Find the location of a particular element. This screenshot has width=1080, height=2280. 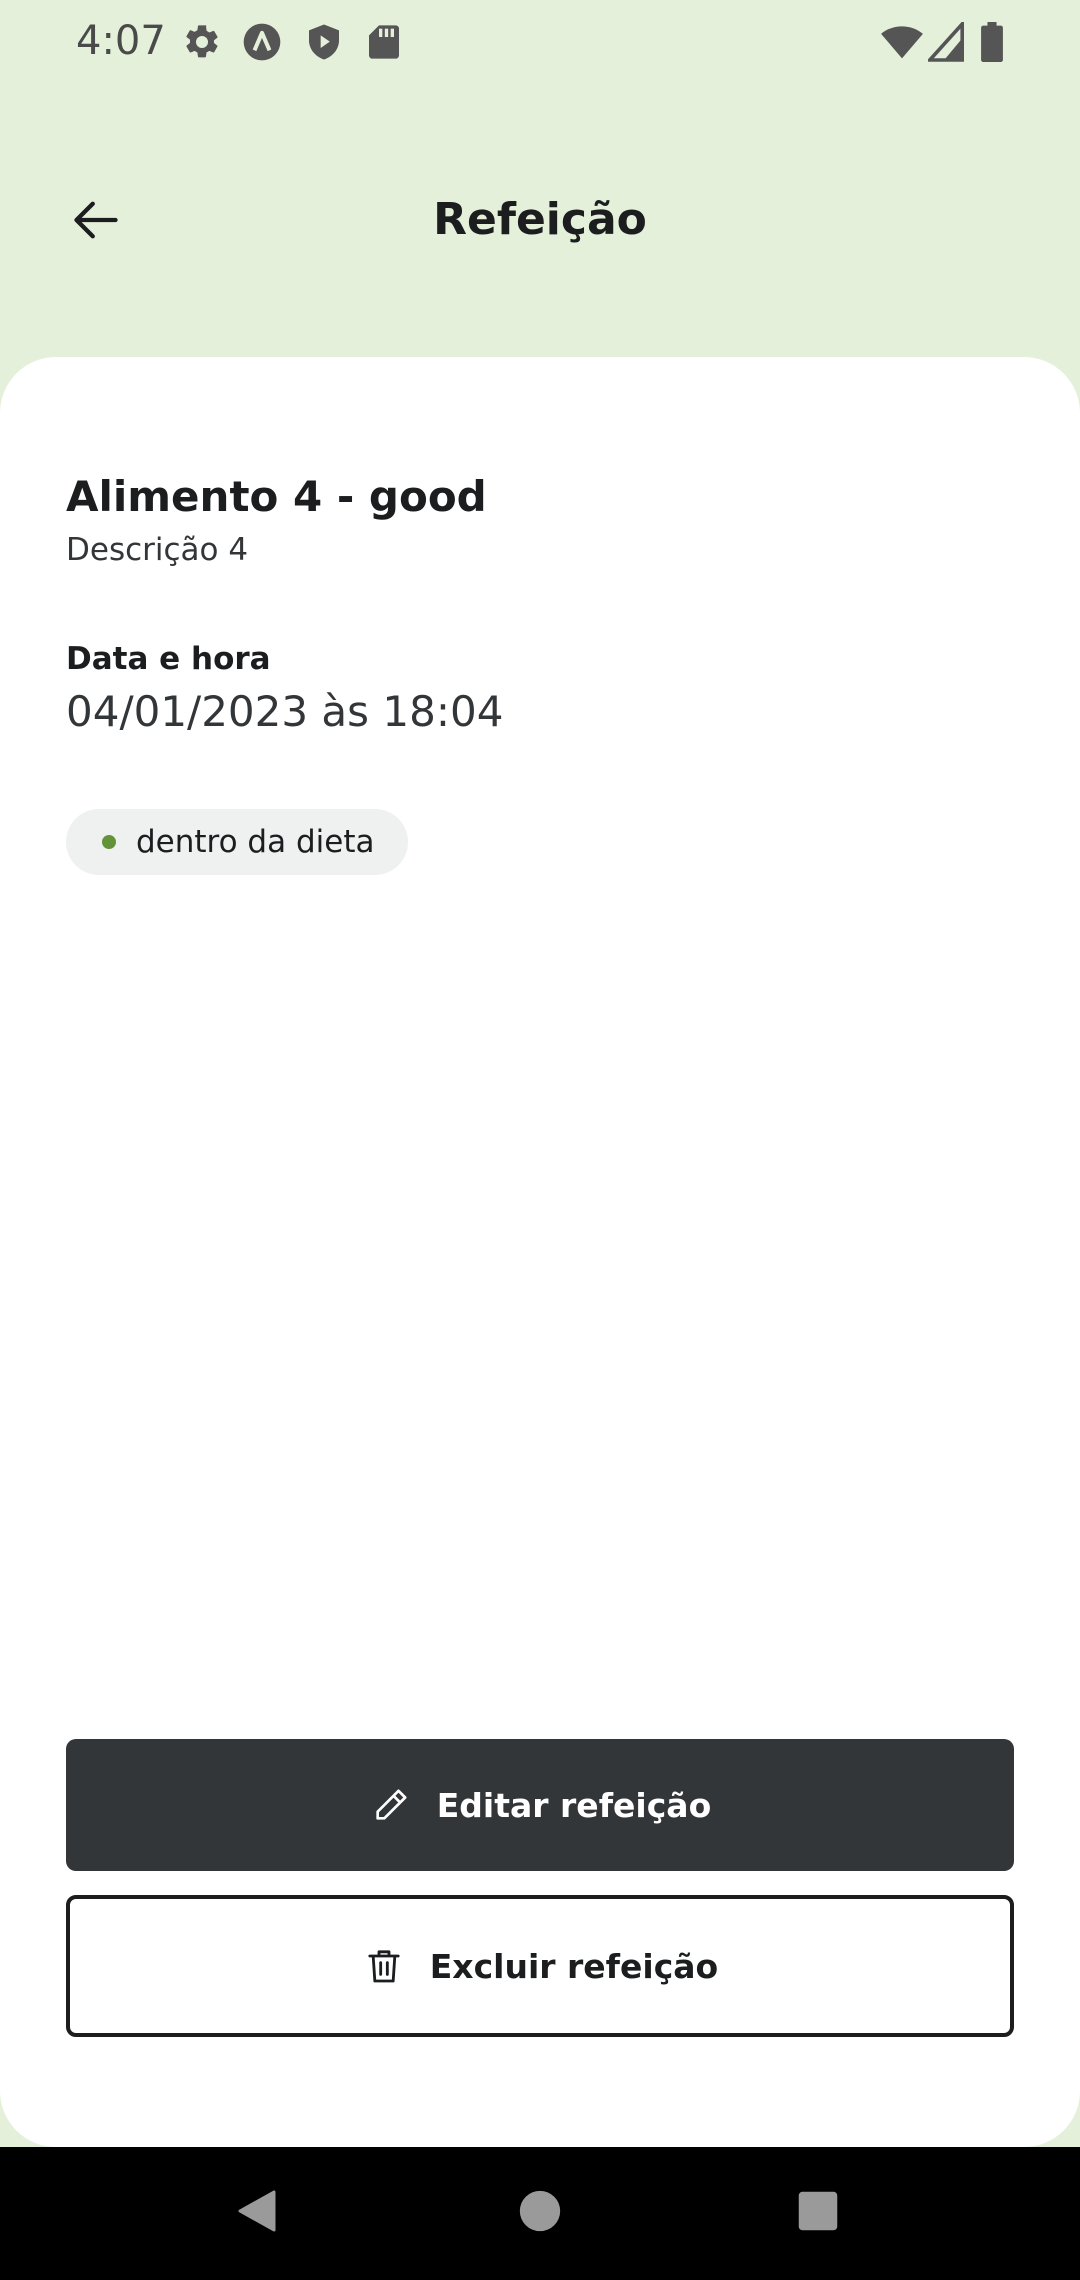

nav-home-button is located at coordinates (540, 2213).